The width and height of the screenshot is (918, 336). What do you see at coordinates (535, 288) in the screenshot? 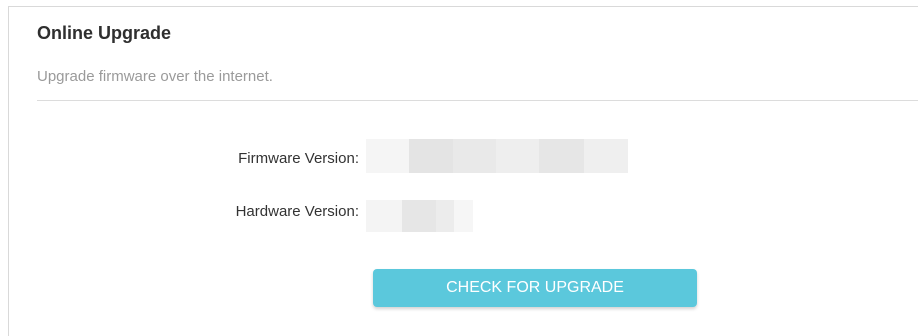
I see `check-for-upgrade-button: CHECK FOR UPGRADE` at bounding box center [535, 288].